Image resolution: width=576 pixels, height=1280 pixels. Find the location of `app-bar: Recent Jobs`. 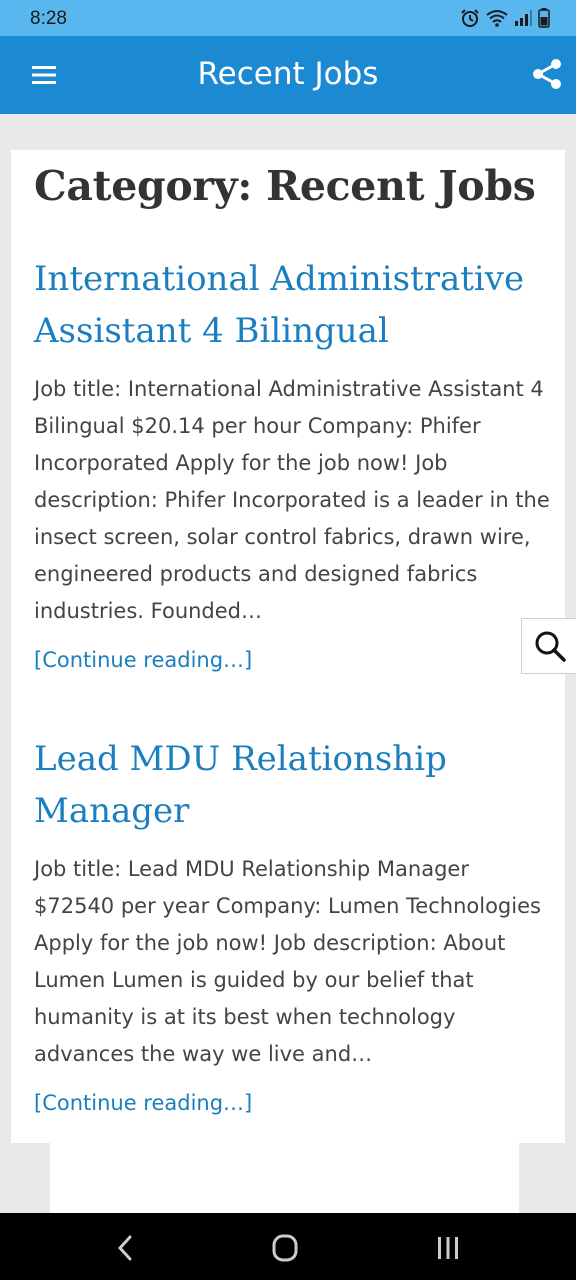

app-bar: Recent Jobs is located at coordinates (288, 75).